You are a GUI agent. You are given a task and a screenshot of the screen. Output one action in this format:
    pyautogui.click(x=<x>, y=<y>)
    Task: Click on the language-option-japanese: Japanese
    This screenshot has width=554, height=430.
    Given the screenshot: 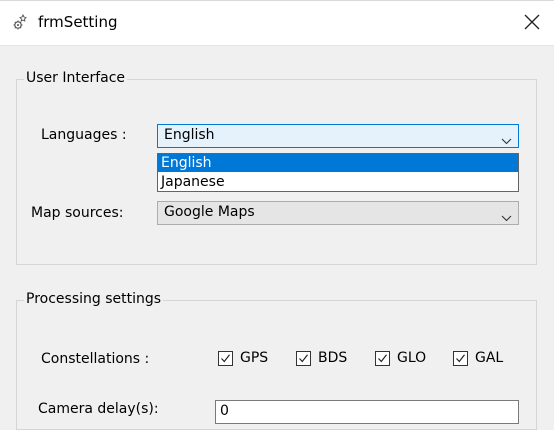 What is the action you would take?
    pyautogui.click(x=338, y=182)
    